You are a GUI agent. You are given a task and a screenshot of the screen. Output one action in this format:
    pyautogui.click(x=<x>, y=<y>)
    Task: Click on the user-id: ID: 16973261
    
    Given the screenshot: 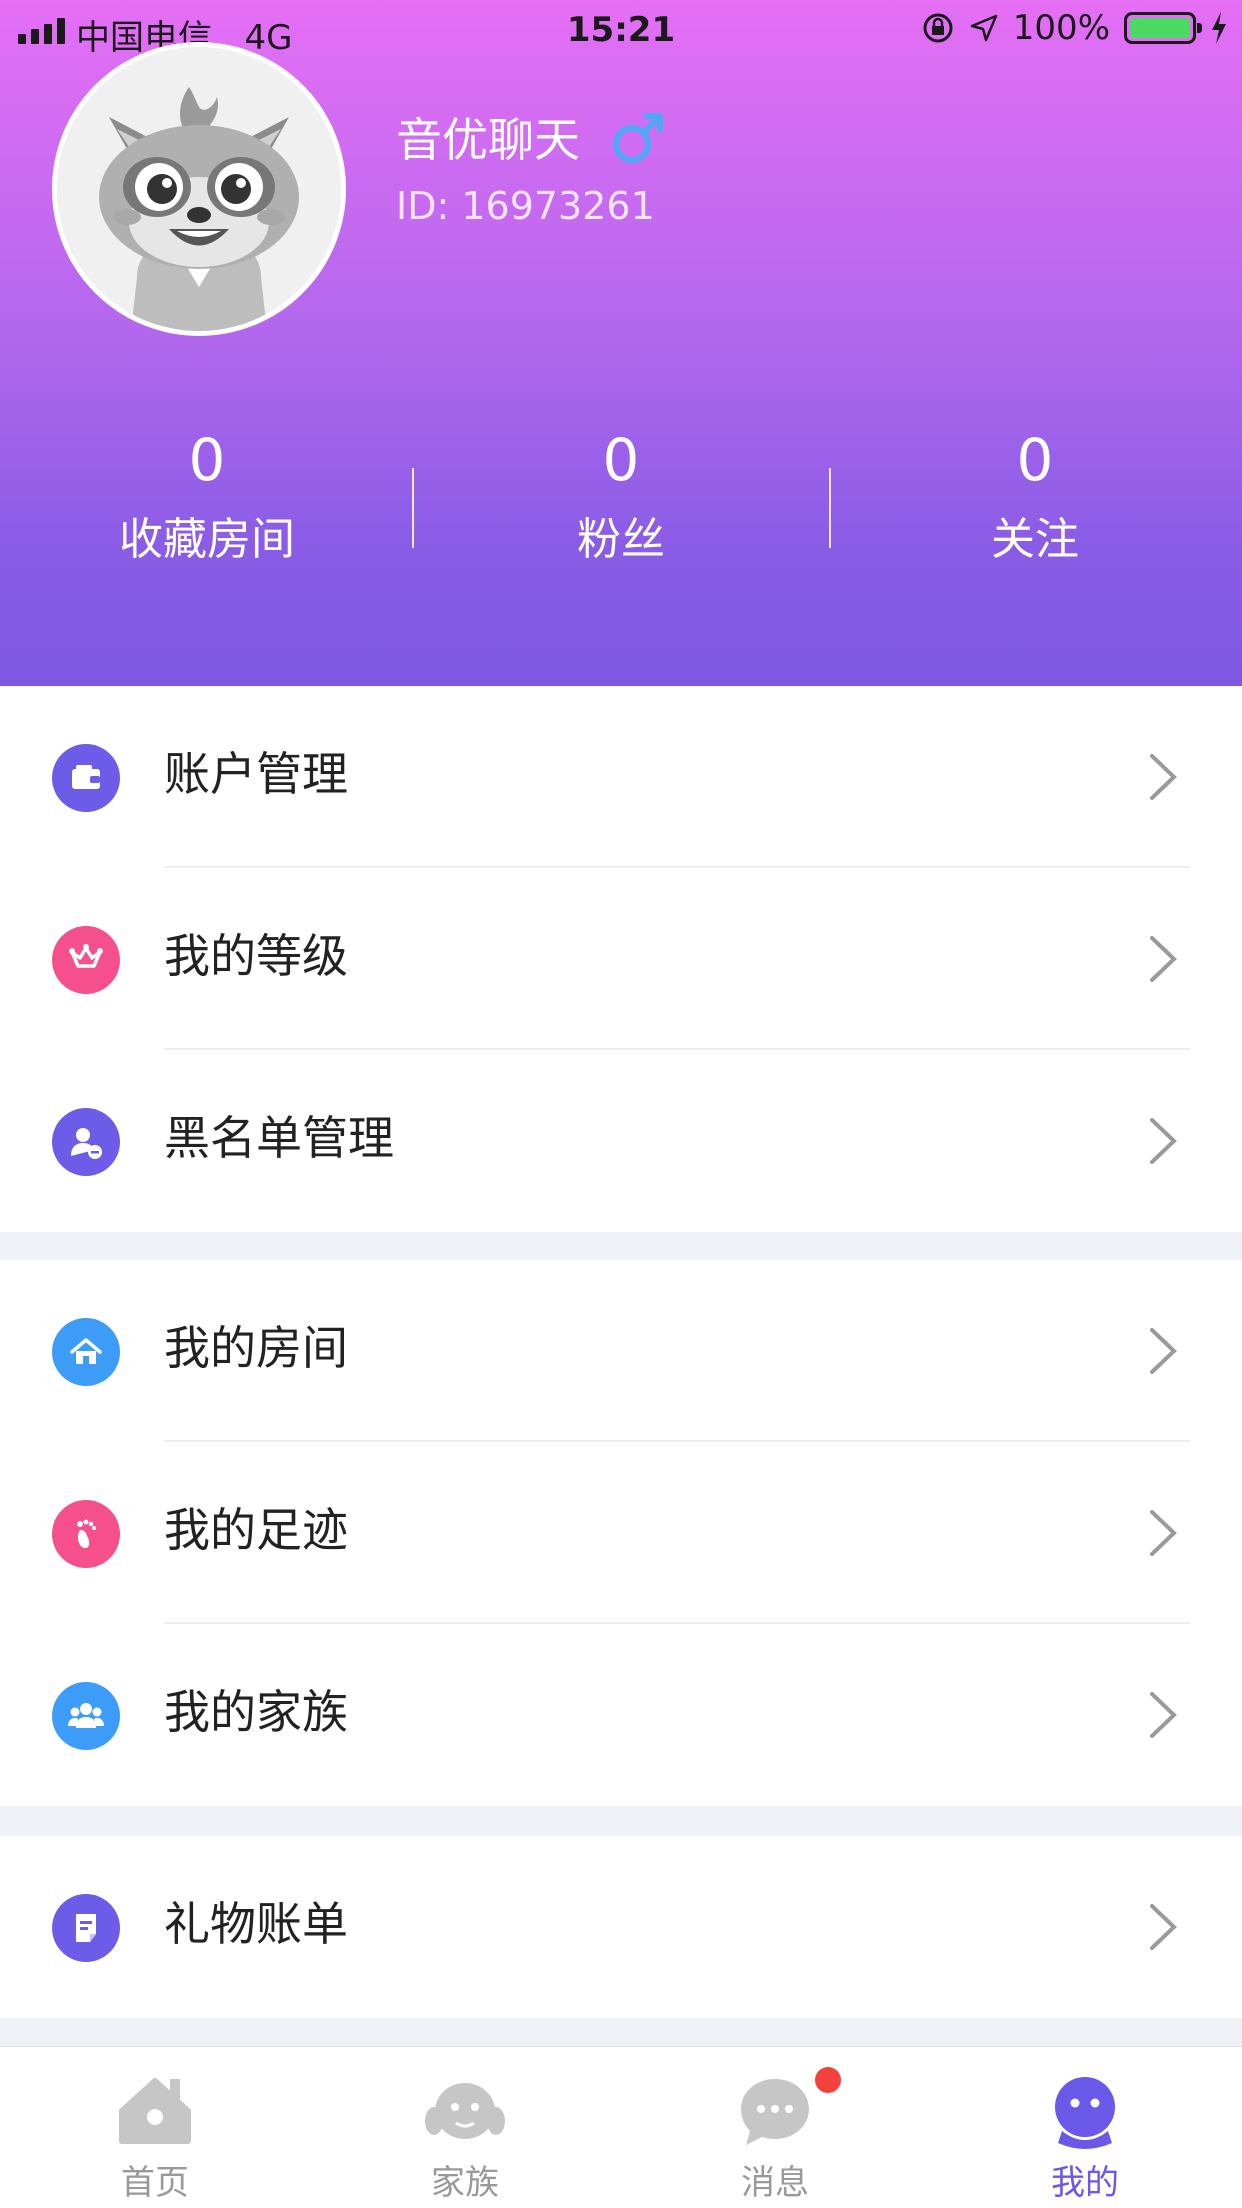 What is the action you would take?
    pyautogui.click(x=525, y=206)
    